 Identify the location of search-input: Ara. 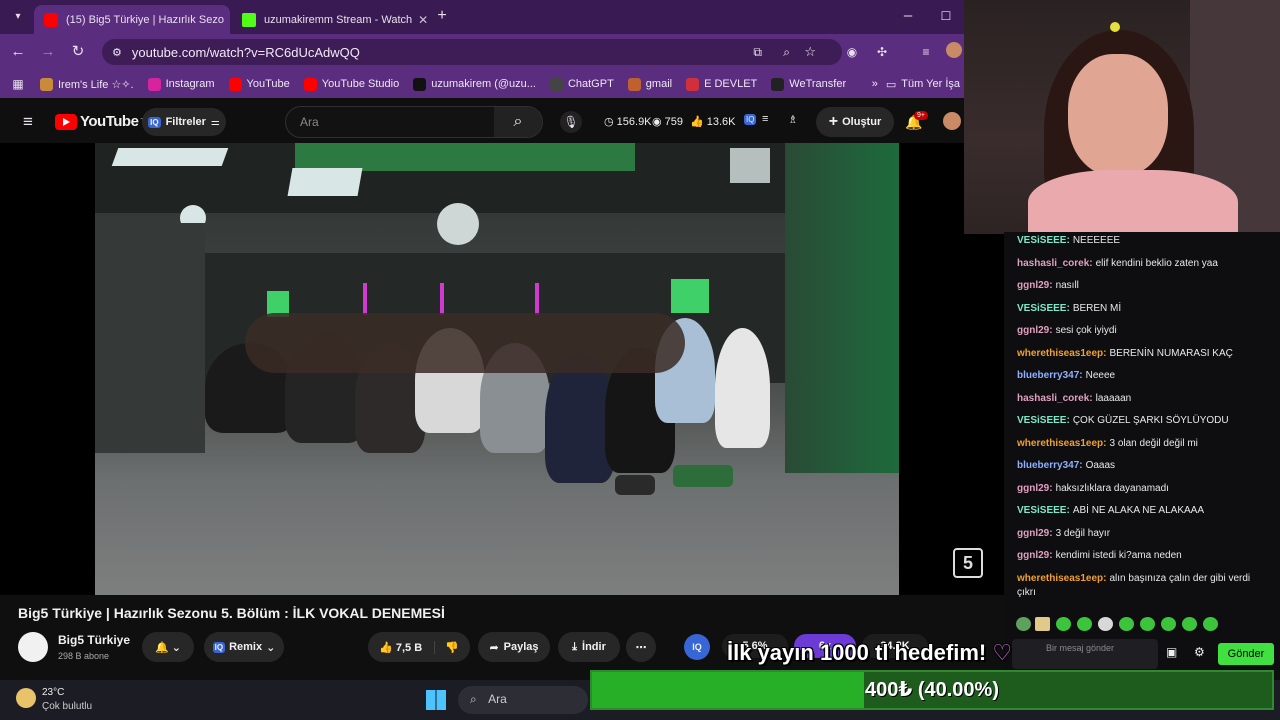
(309, 122).